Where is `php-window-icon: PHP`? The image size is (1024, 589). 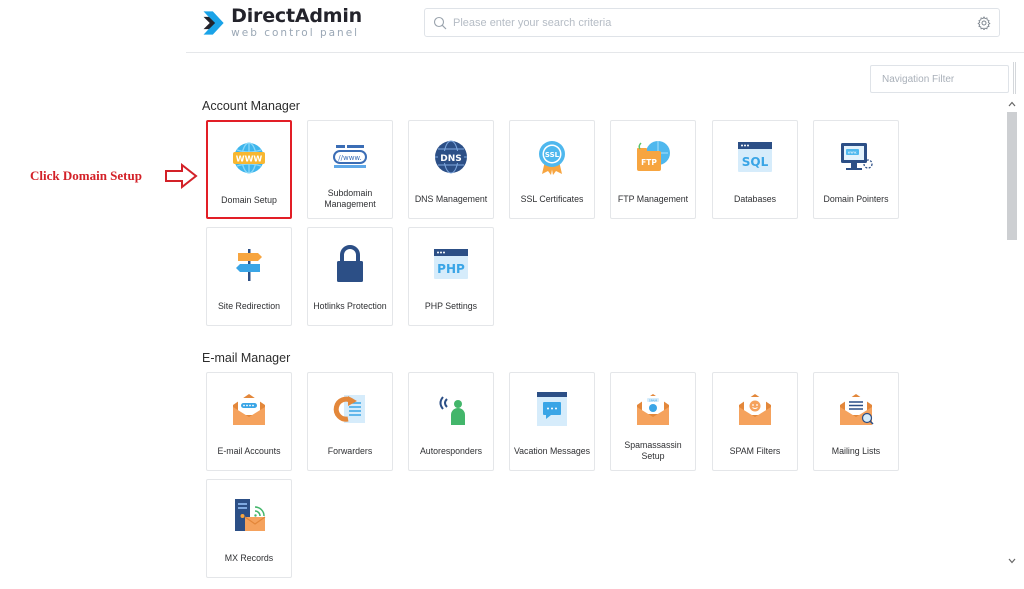
php-window-icon: PHP is located at coordinates (451, 264).